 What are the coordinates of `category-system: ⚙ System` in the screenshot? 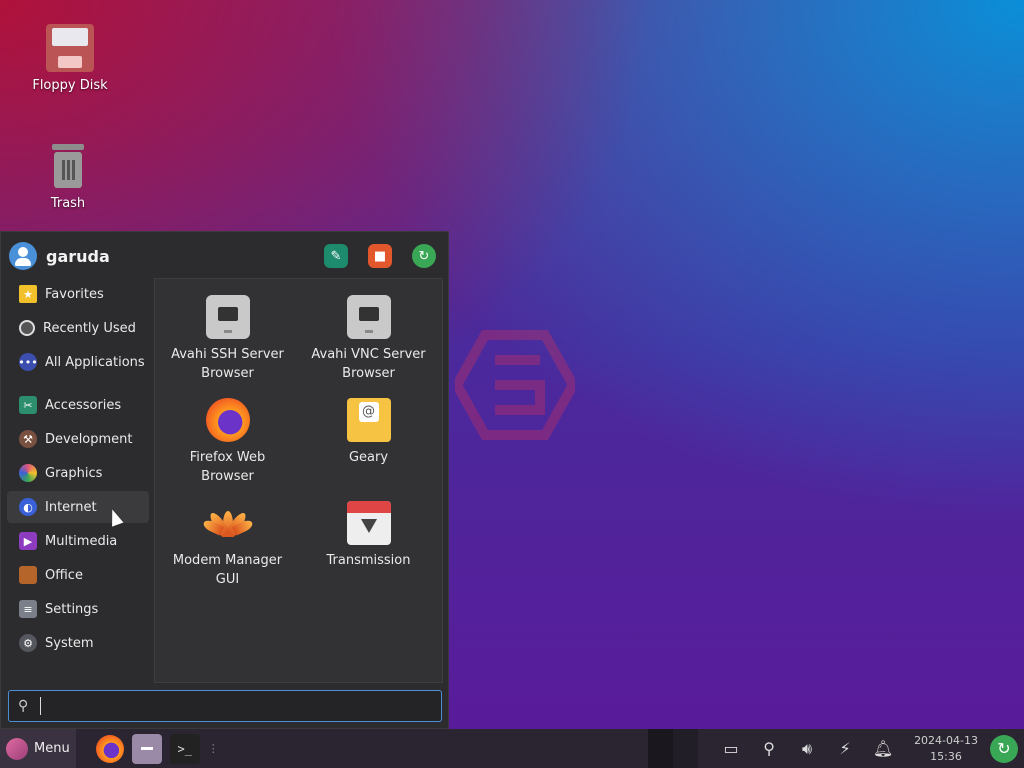 It's located at (78, 643).